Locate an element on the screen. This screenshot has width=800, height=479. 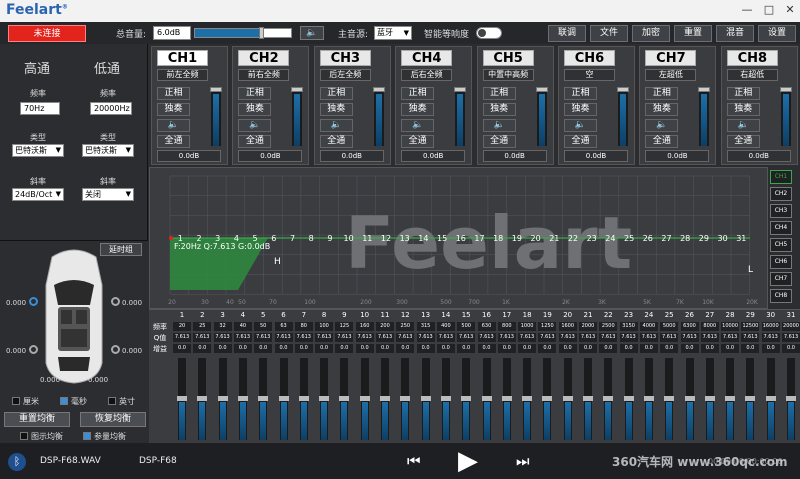
close-button: ✕ is located at coordinates (790, 10).